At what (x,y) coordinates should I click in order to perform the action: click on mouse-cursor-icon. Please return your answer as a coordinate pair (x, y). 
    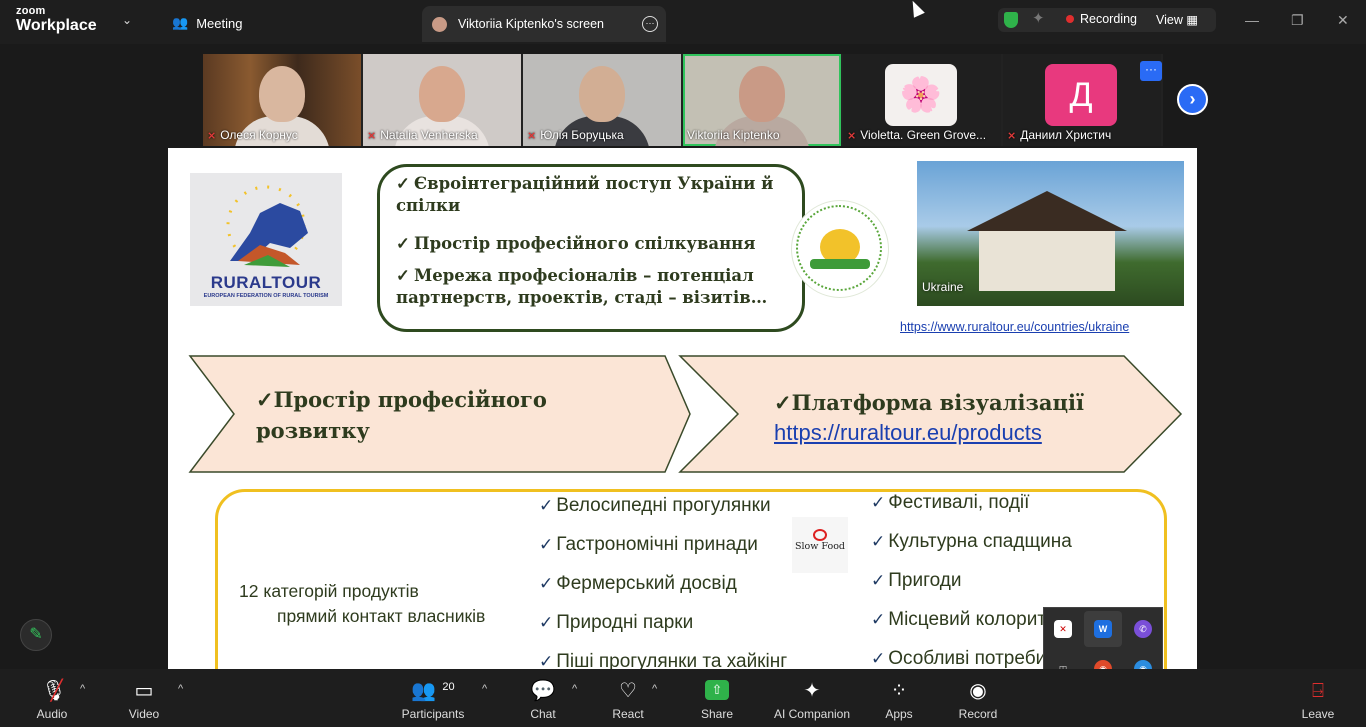
    Looking at the image, I should click on (916, 9).